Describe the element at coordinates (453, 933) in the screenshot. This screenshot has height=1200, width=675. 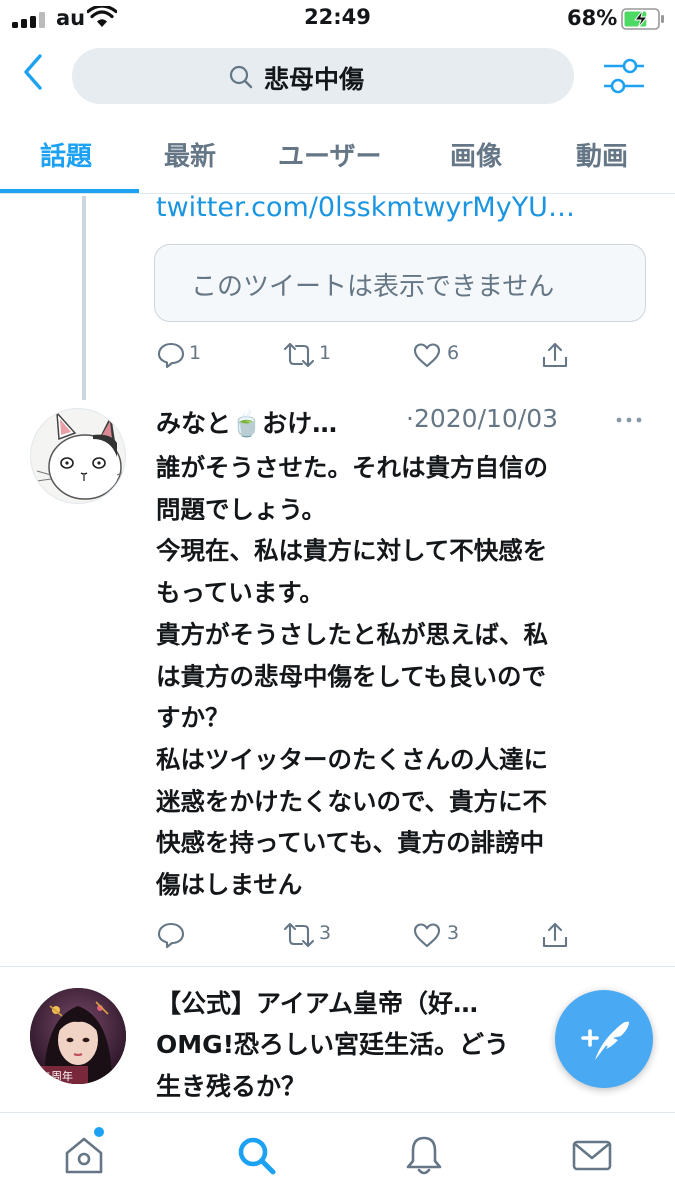
I see `like-count: 3` at that location.